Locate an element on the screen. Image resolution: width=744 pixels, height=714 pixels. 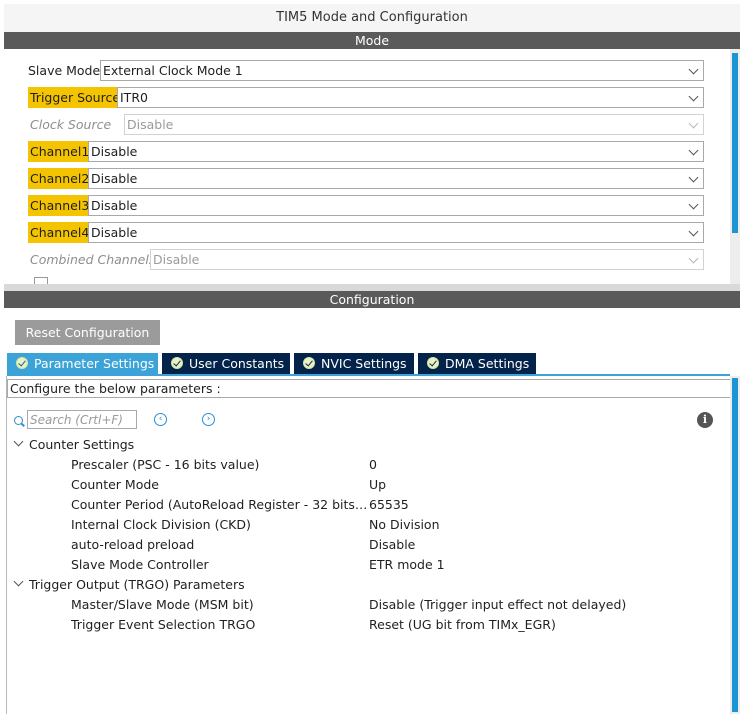
clock-source-select: Disable is located at coordinates (414, 124).